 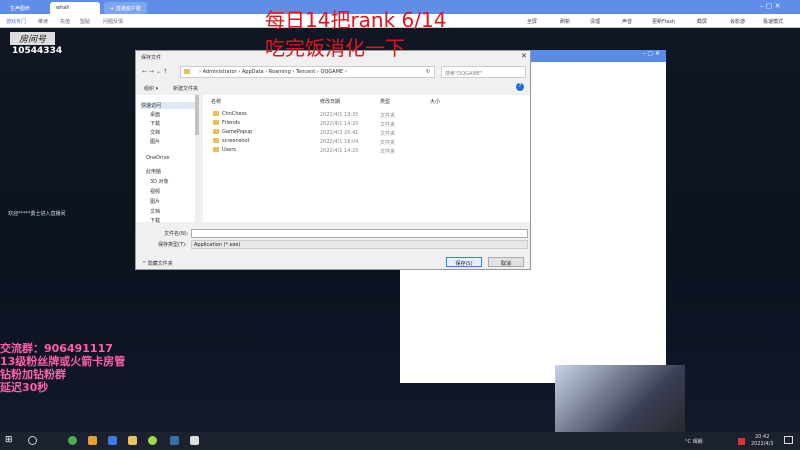 What do you see at coordinates (37, 51) in the screenshot?
I see `room-number: 10544334` at bounding box center [37, 51].